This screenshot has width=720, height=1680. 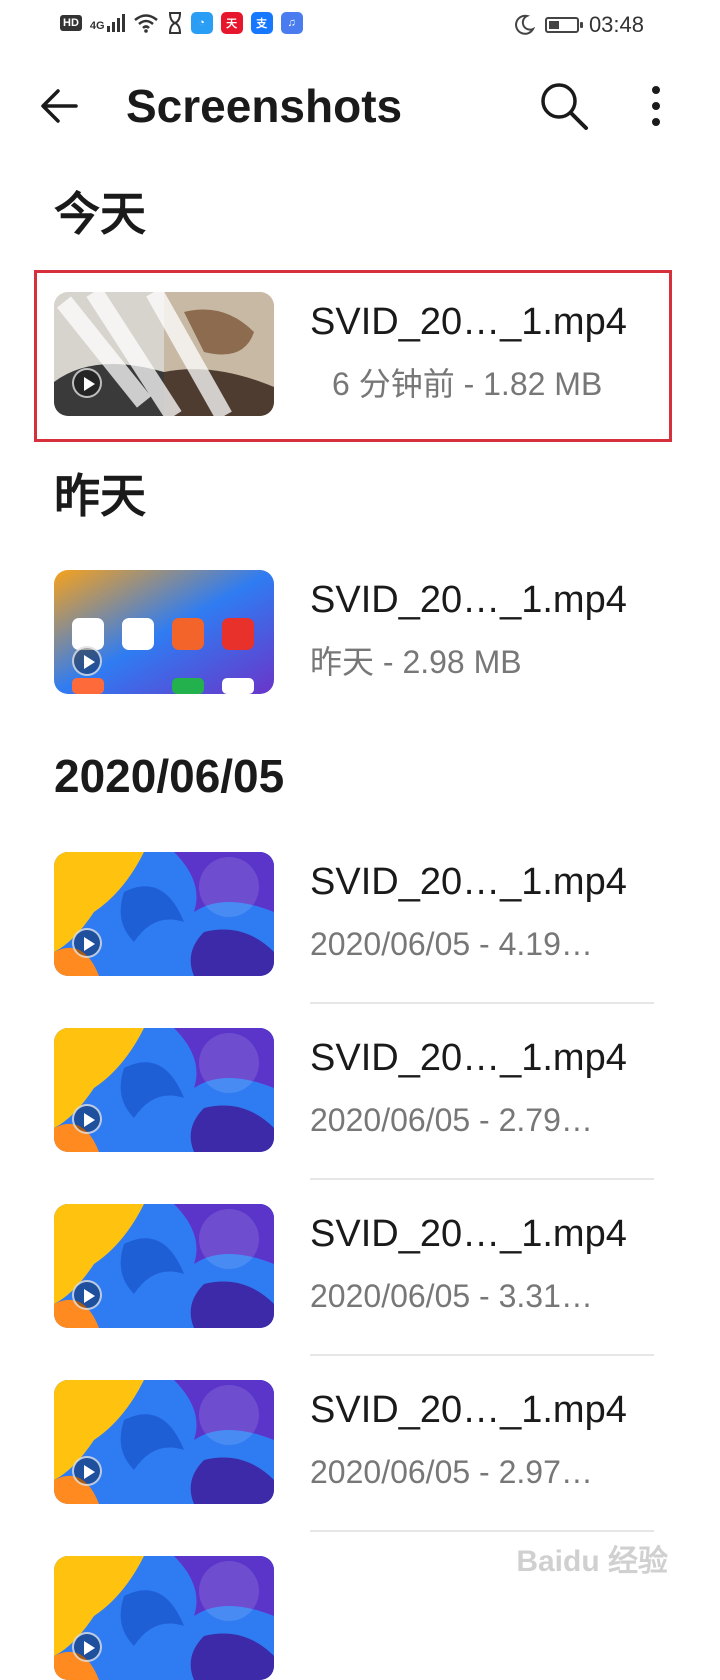 What do you see at coordinates (564, 106) in the screenshot?
I see `search-icon` at bounding box center [564, 106].